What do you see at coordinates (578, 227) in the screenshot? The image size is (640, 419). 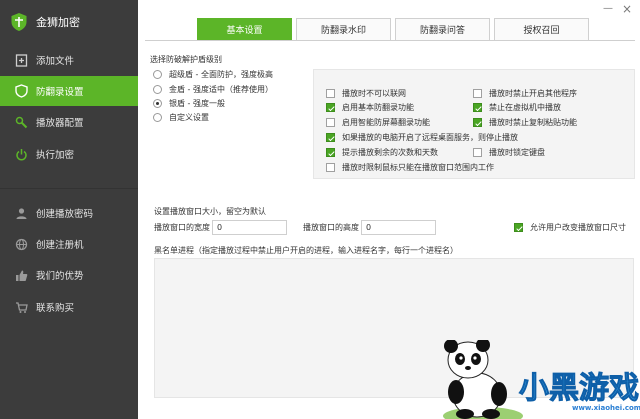 I see `option-label: 允许用户改变播放窗口尺寸` at bounding box center [578, 227].